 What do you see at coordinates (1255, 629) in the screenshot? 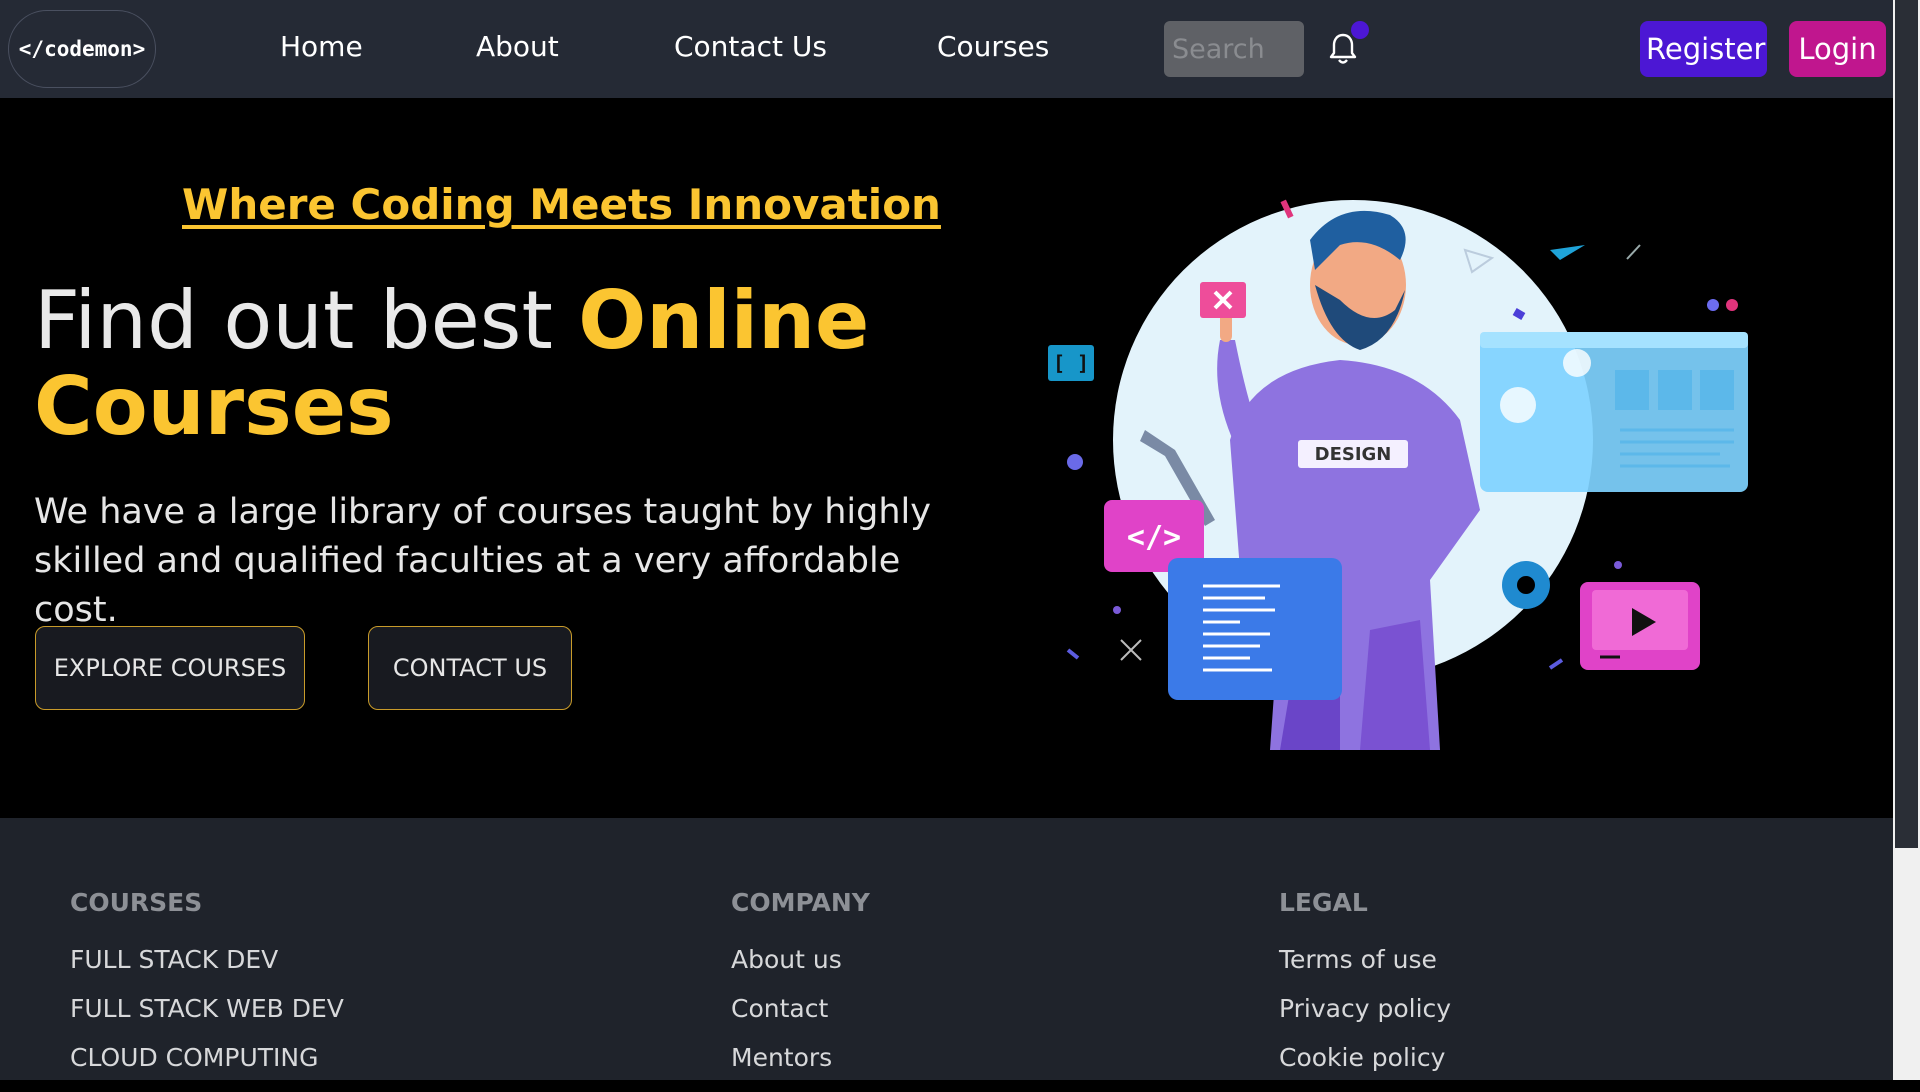
I see `document-panel` at bounding box center [1255, 629].